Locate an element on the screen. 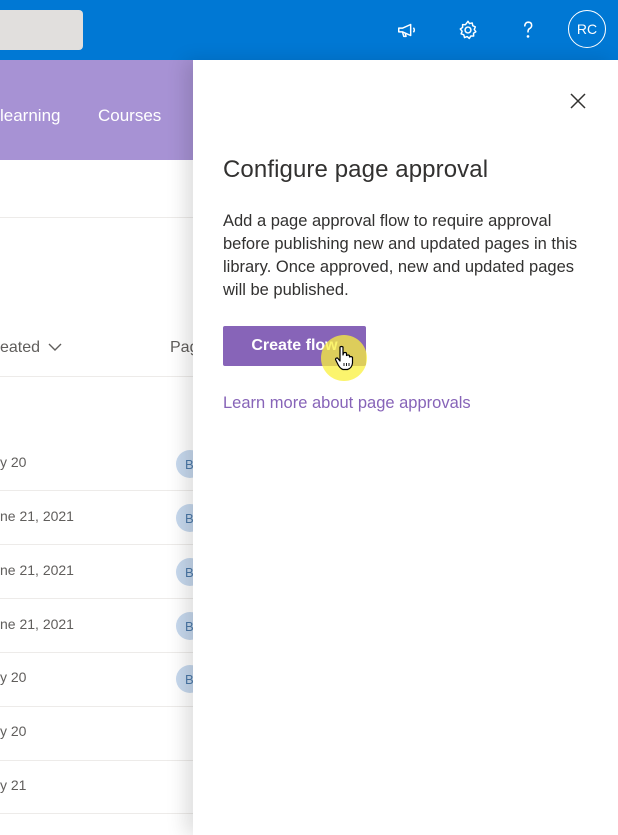  megaphone-icon is located at coordinates (407, 30).